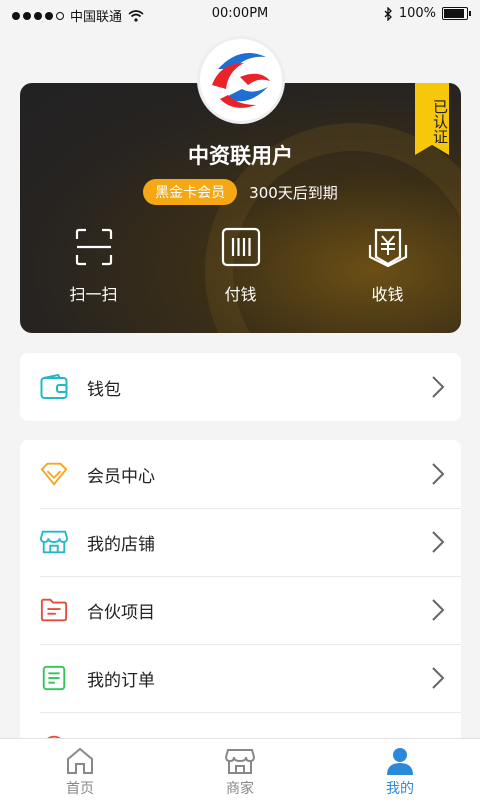 The height and width of the screenshot is (801, 480). What do you see at coordinates (93, 294) in the screenshot?
I see `scan-label: 扫一扫` at bounding box center [93, 294].